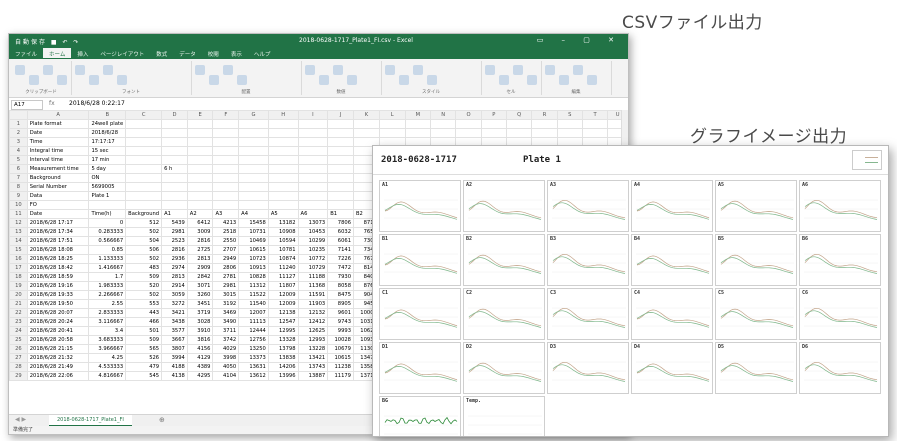  Describe the element at coordinates (58, 133) in the screenshot. I see `cell: Date` at that location.